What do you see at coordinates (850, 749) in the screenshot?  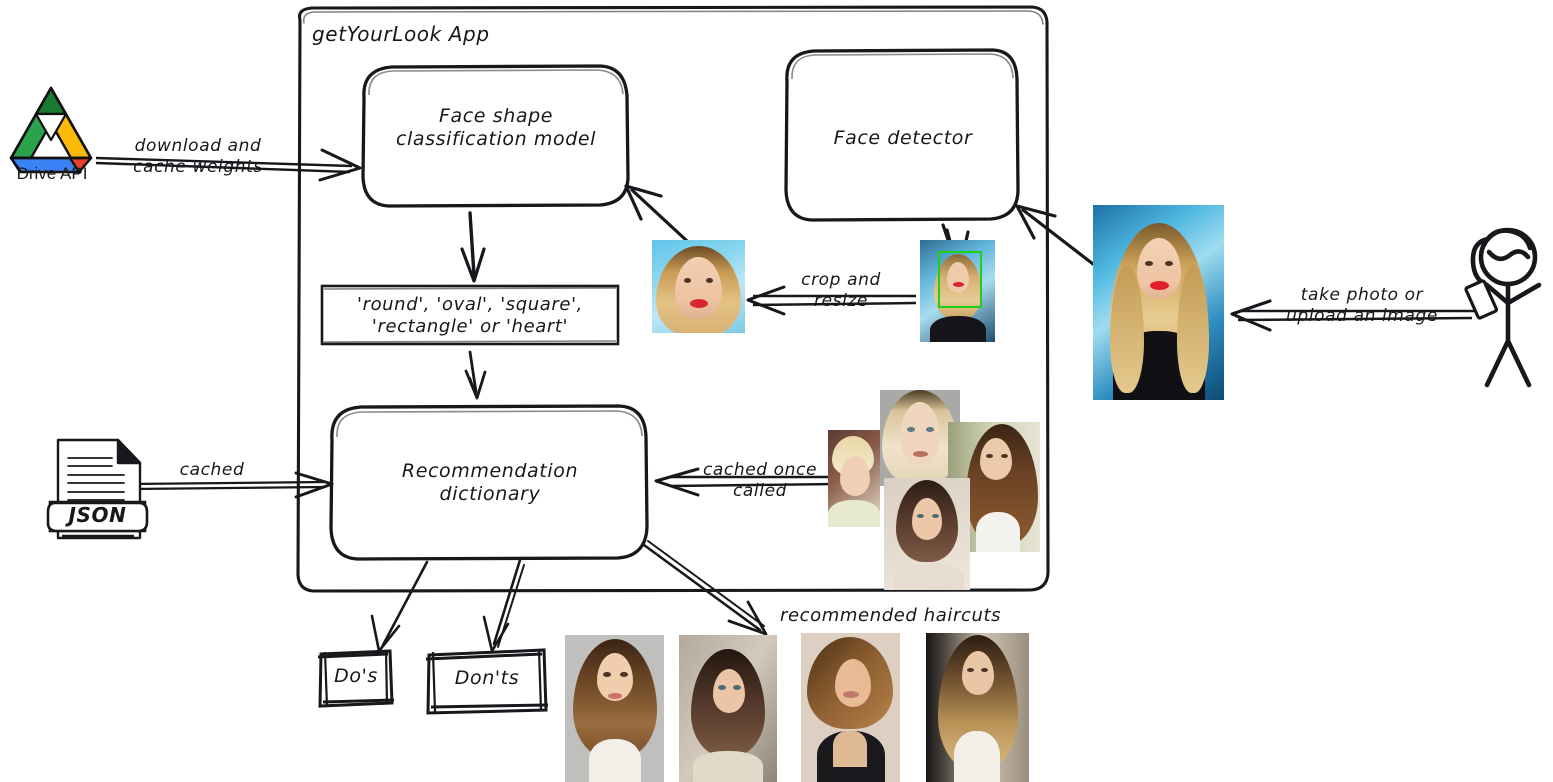 I see `photo-neck` at bounding box center [850, 749].